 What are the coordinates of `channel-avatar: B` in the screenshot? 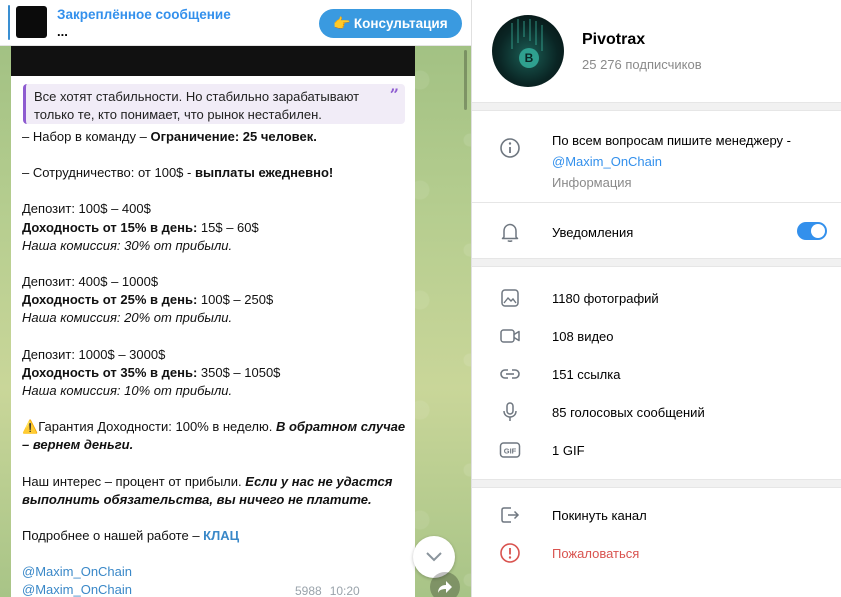 It's located at (528, 51).